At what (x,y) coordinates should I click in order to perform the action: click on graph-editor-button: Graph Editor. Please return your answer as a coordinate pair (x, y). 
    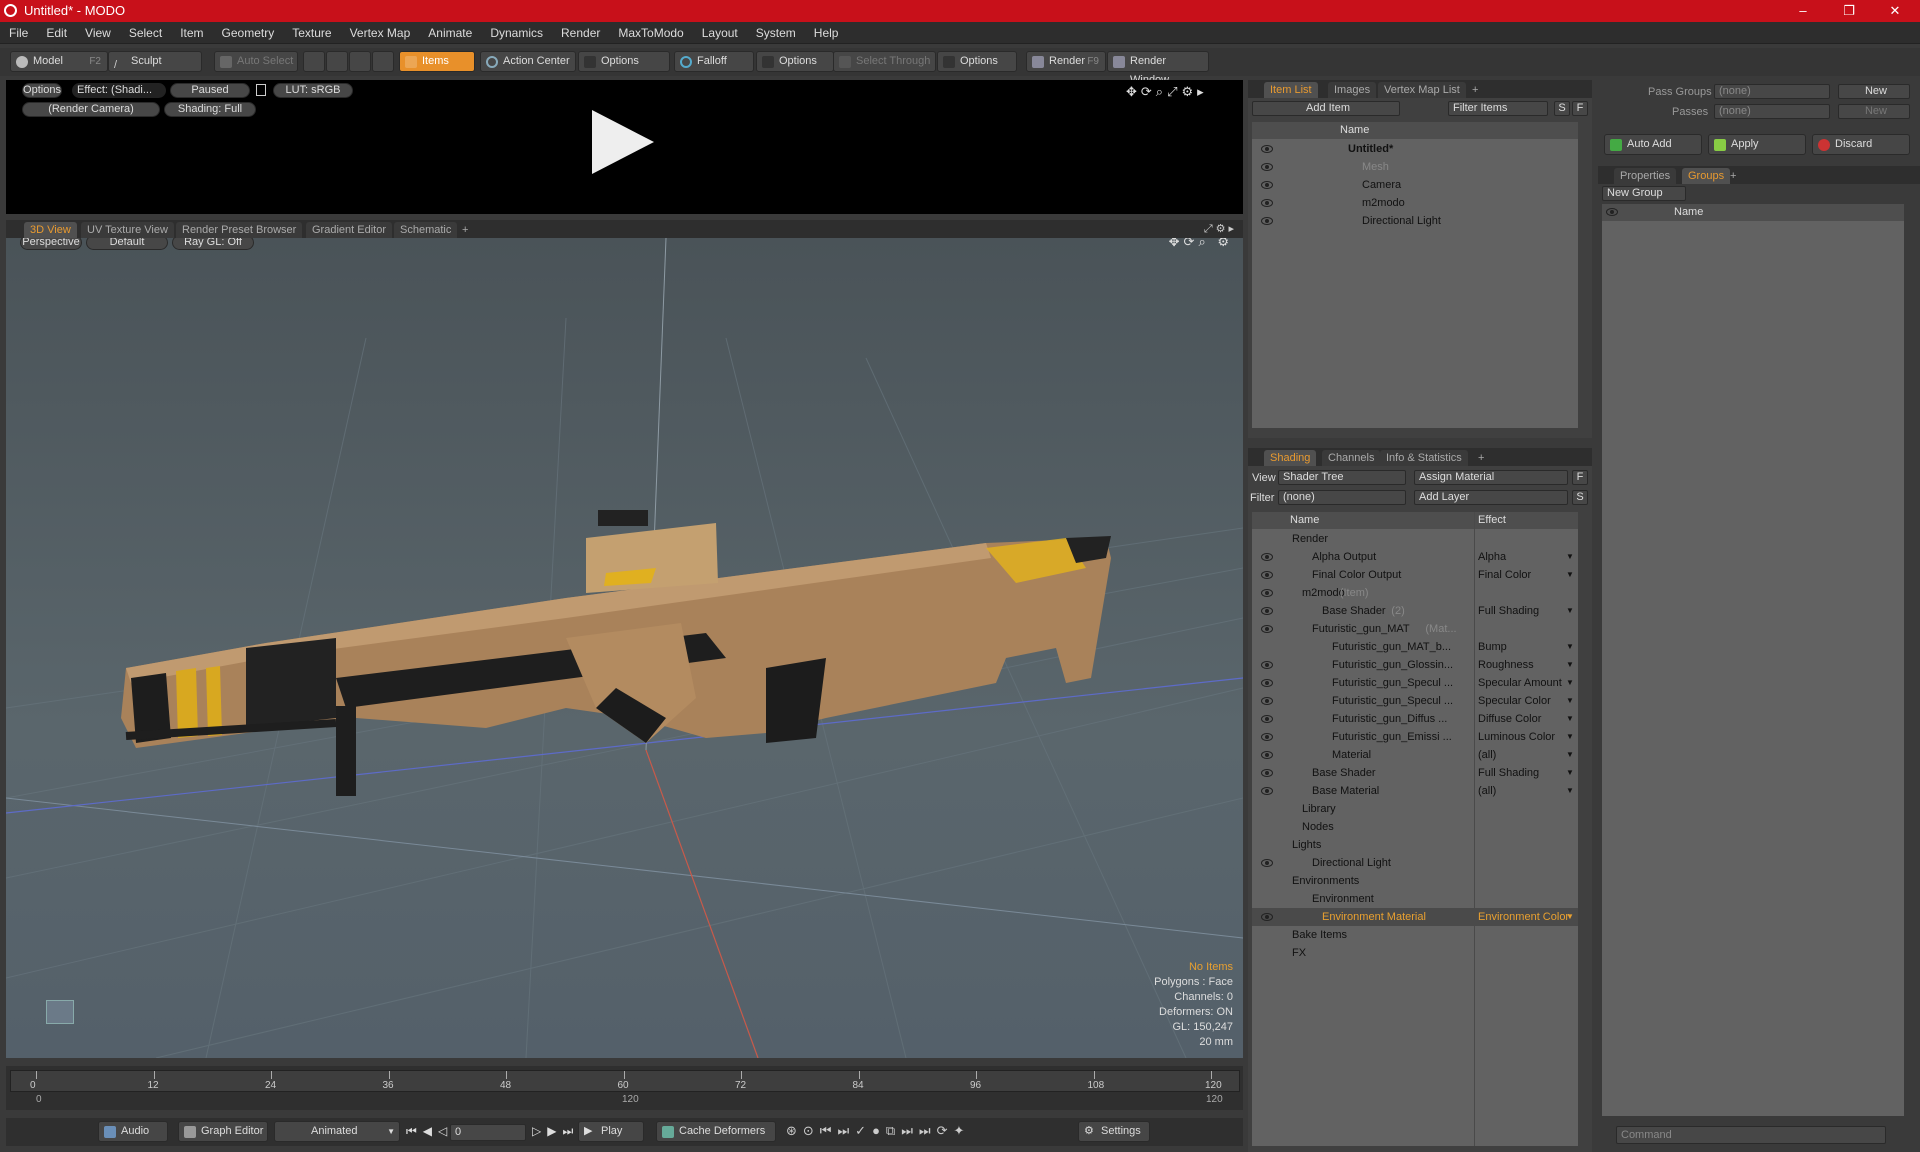
    Looking at the image, I should click on (223, 1131).